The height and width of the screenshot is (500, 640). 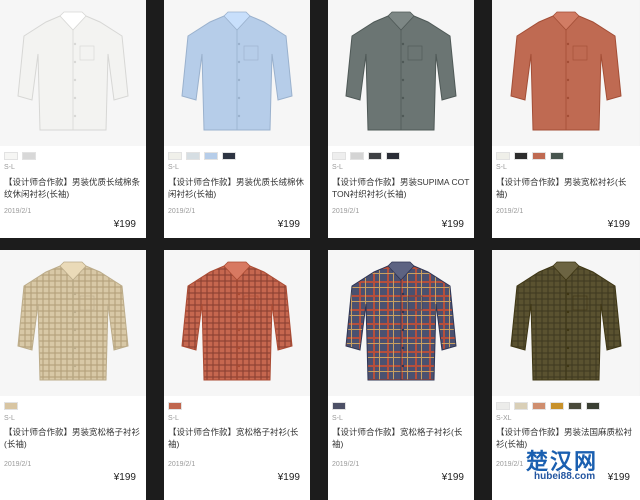 I want to click on size-range: S-XL, so click(x=504, y=418).